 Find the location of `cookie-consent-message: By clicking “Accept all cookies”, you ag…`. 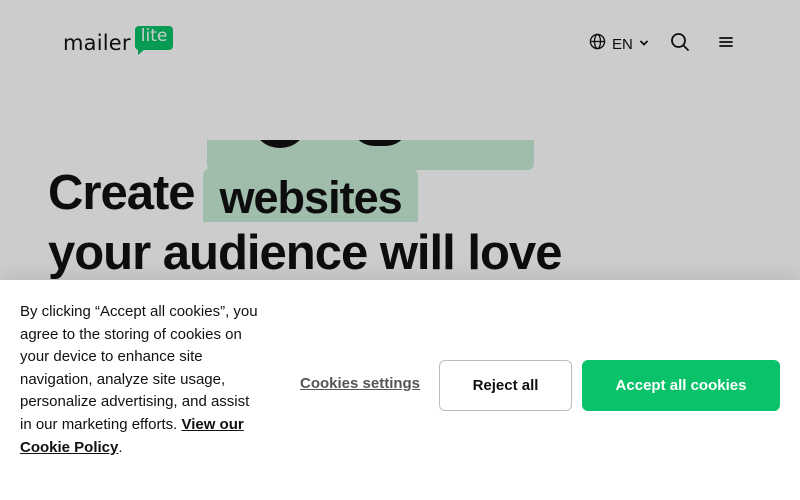

cookie-consent-message: By clicking “Accept all cookies”, you ag… is located at coordinates (139, 368).